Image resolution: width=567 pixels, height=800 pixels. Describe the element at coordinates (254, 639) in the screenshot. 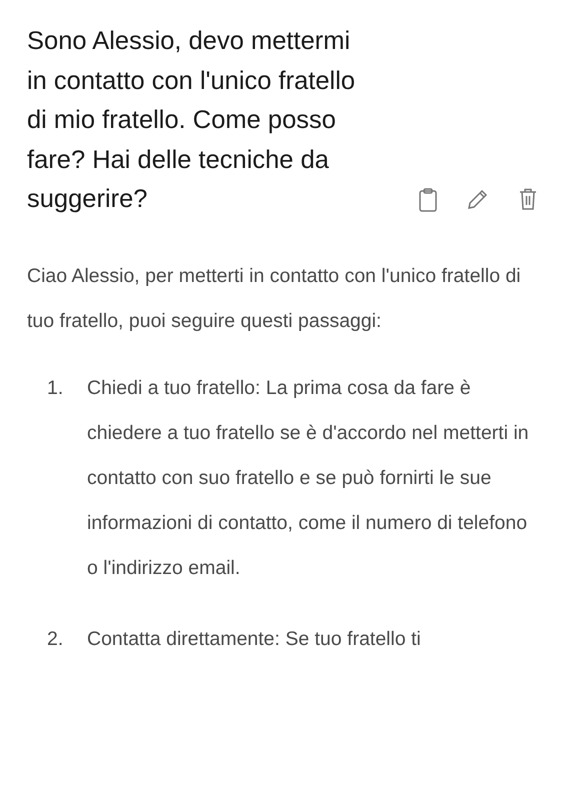

I see `step-text: Contatta direttamente: Se tuo fratello ti` at that location.